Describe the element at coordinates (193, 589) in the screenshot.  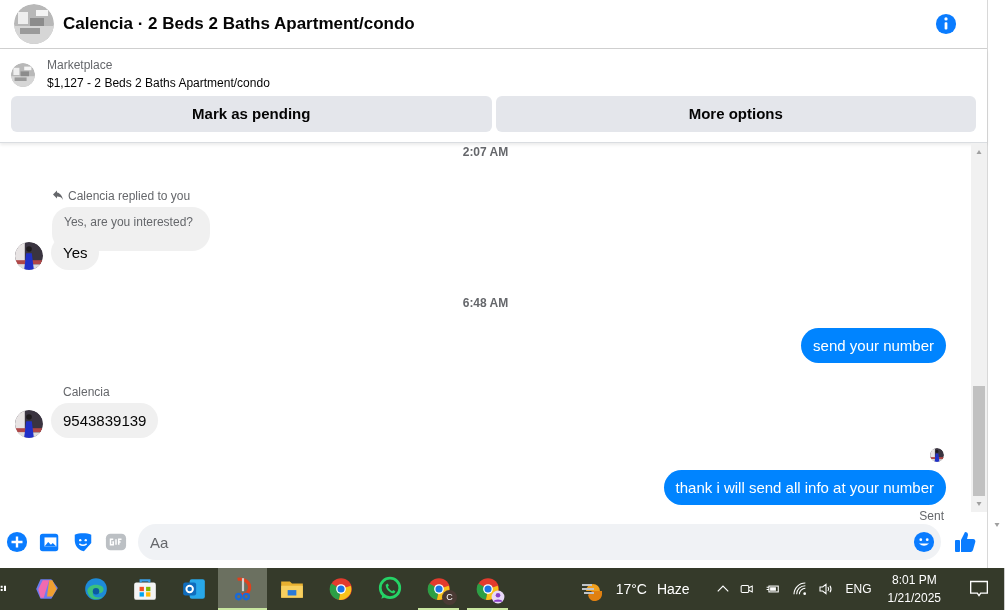
I see `mail-icon` at that location.